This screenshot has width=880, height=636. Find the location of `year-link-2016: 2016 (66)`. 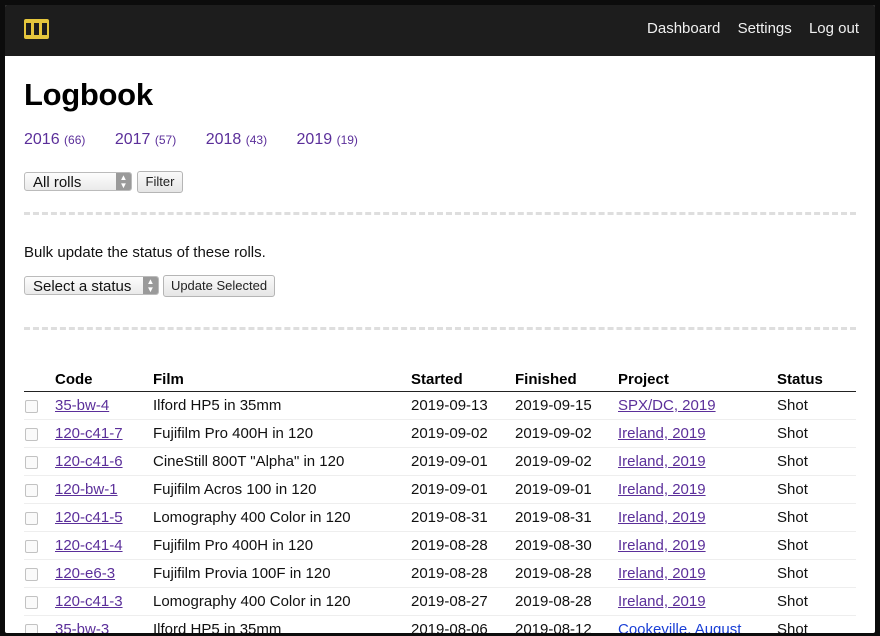

year-link-2016: 2016 (66) is located at coordinates (54, 139).